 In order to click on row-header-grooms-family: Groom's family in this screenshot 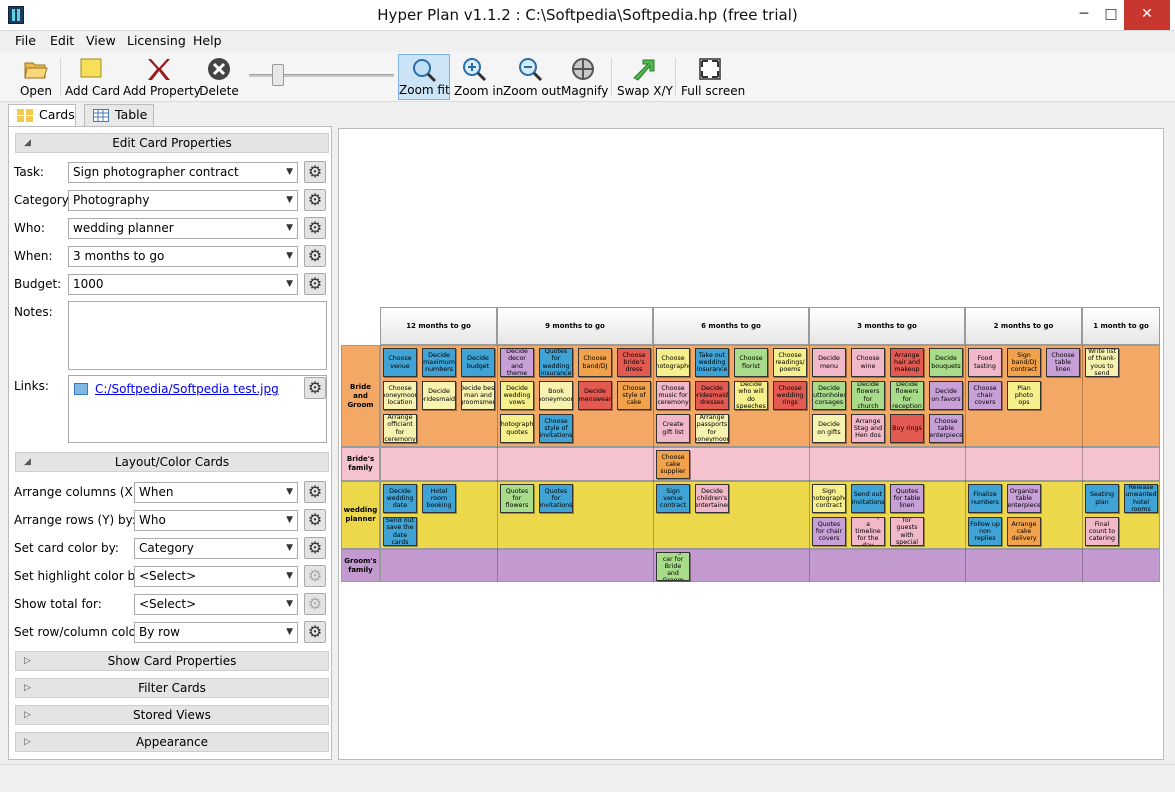, I will do `click(360, 565)`.